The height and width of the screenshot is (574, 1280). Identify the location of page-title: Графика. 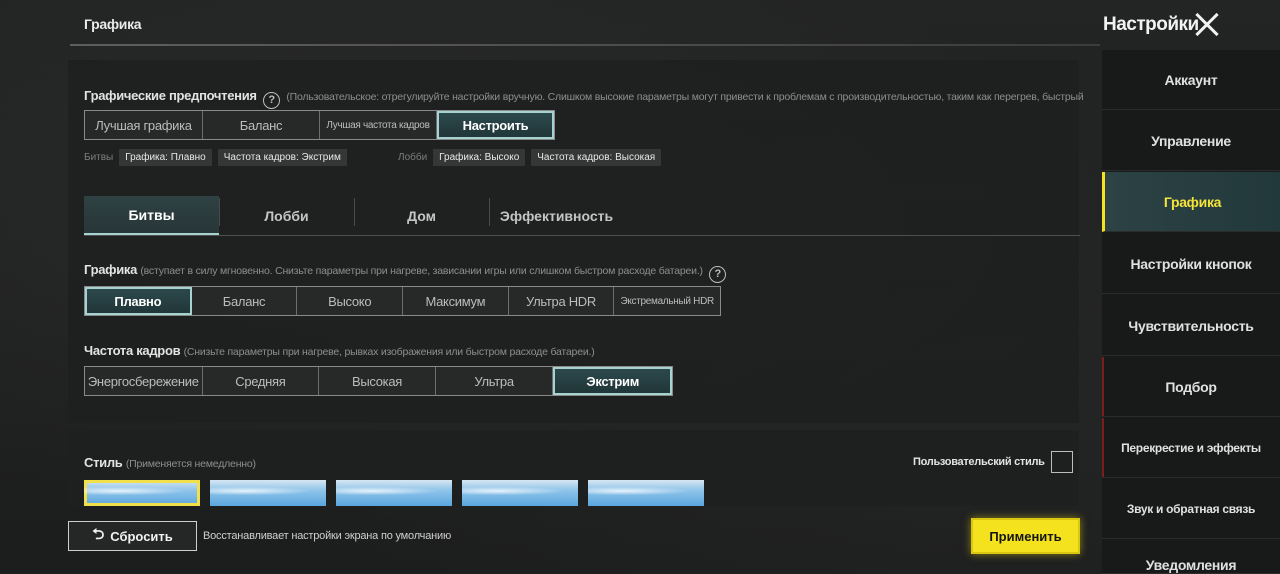
(113, 24).